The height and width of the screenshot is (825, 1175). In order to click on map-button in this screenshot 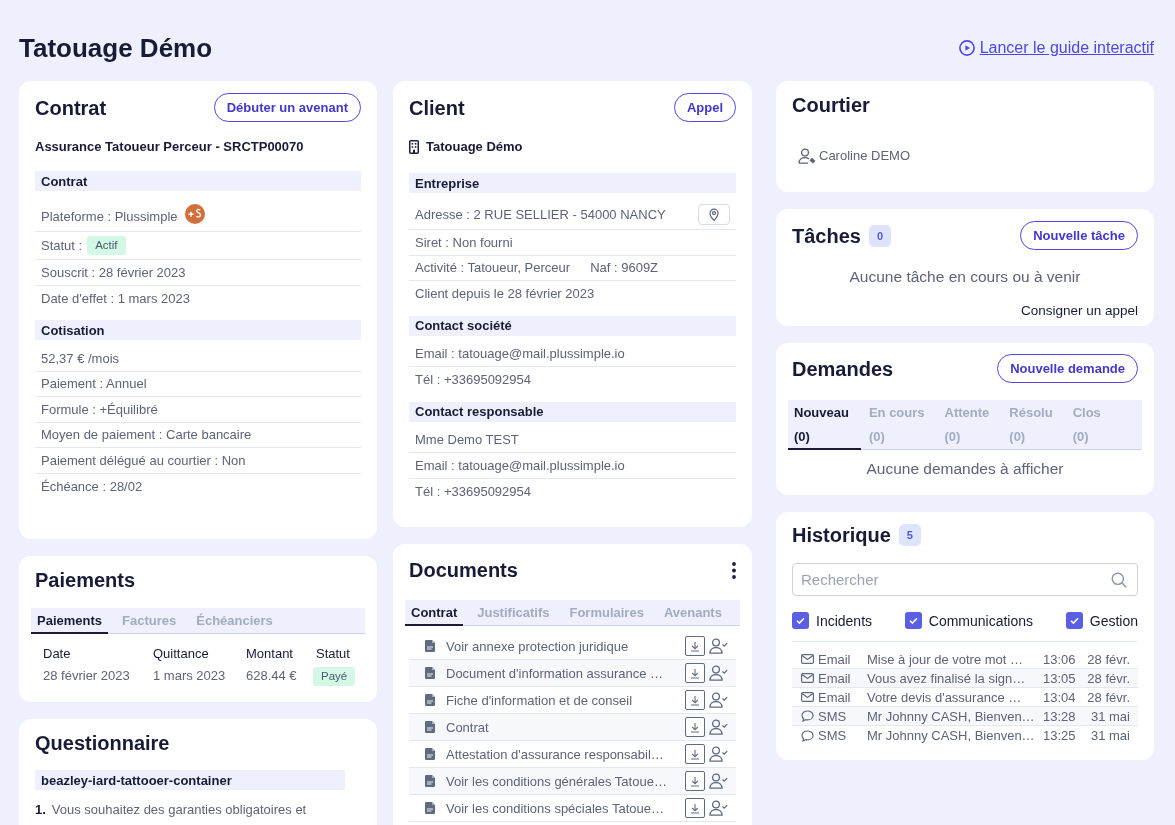, I will do `click(714, 214)`.